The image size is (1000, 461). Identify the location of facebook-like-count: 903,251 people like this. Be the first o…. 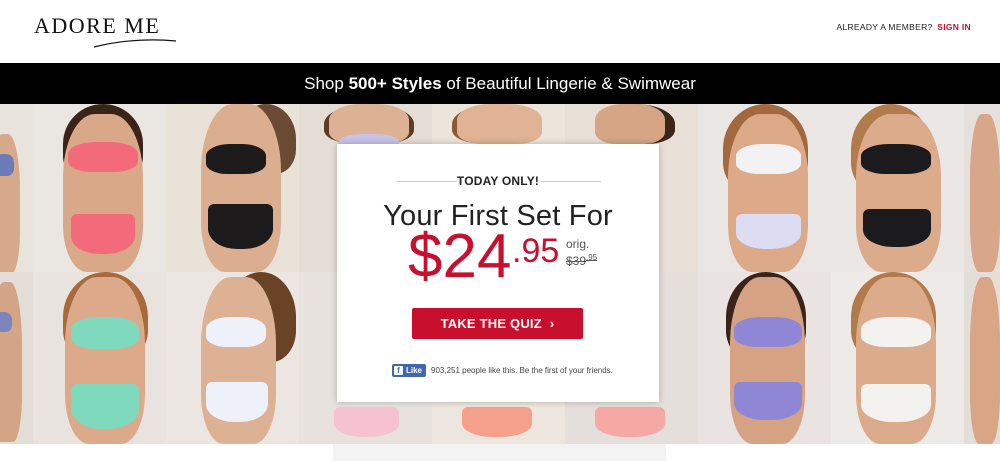
(522, 370).